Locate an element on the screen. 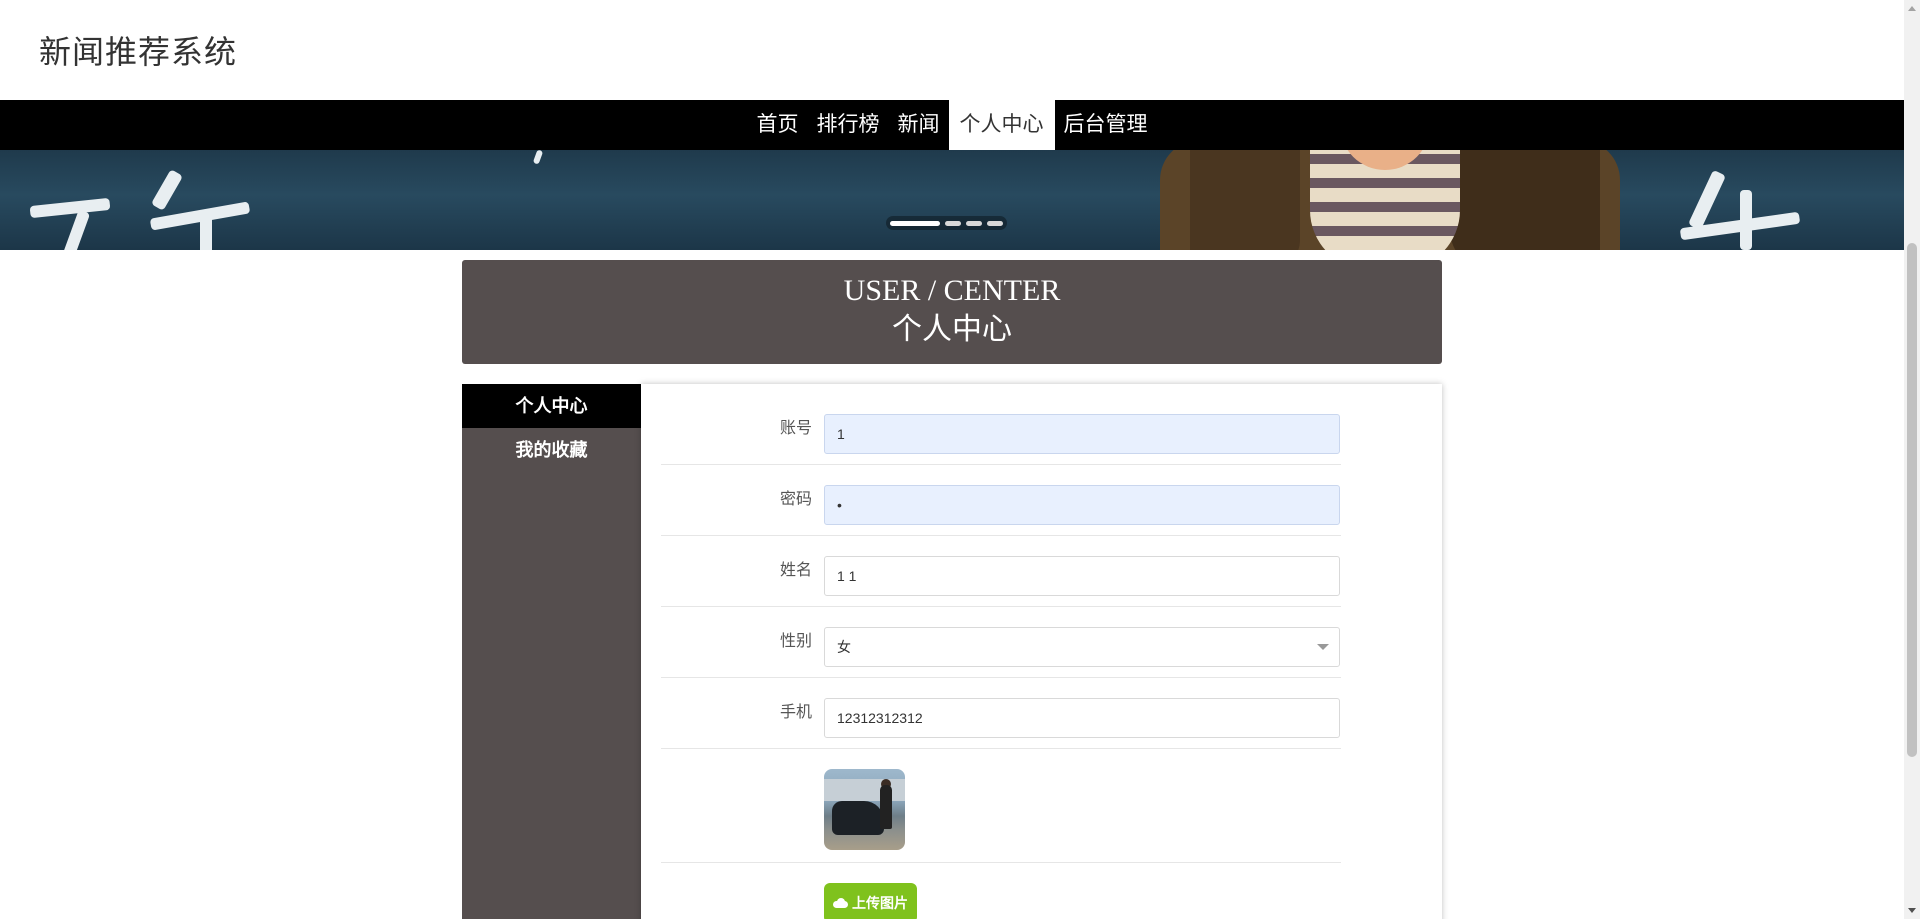 The width and height of the screenshot is (1920, 919). section-title-en: USER / CENTER is located at coordinates (952, 290).